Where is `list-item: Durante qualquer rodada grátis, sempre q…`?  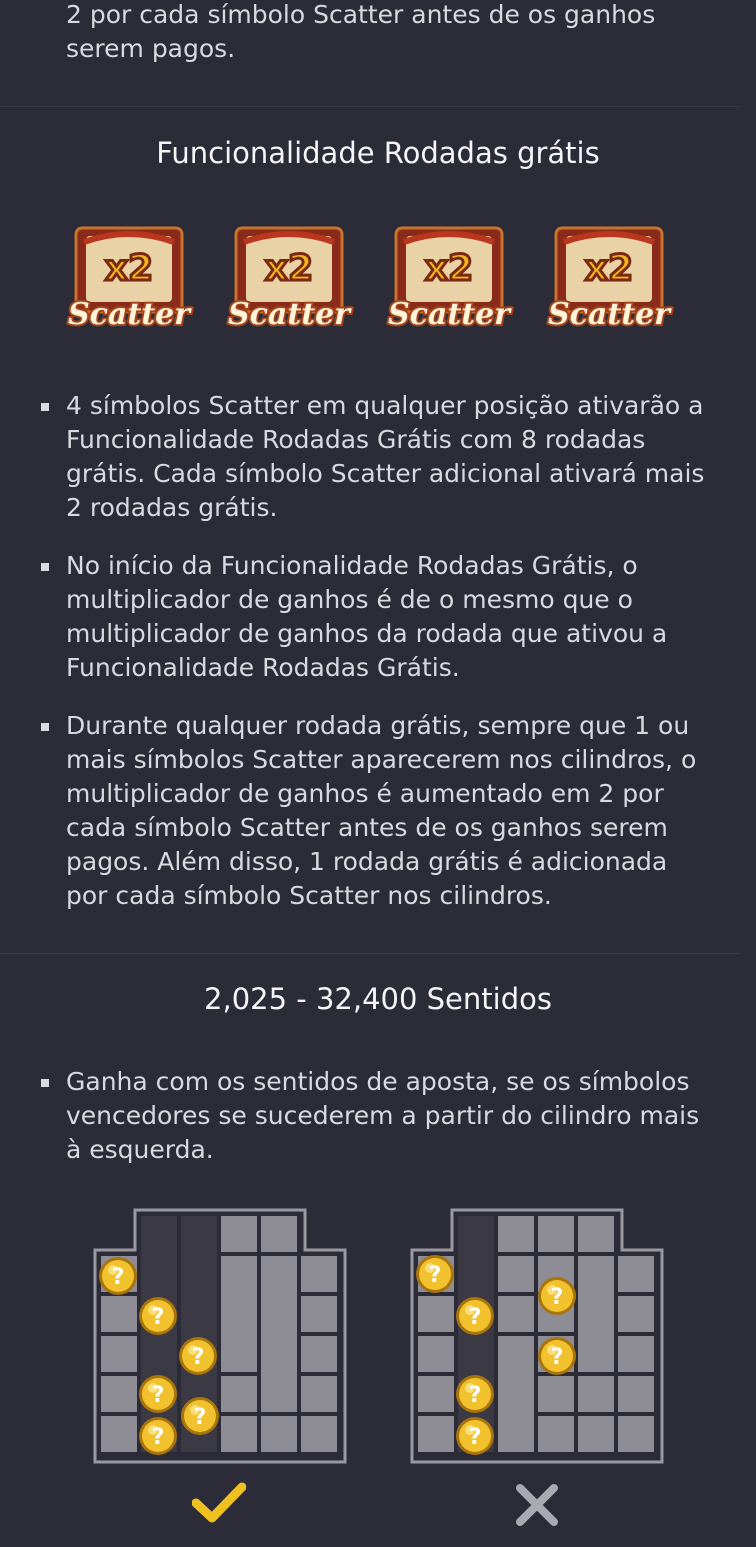
list-item: Durante qualquer rodada grátis, sempre q… is located at coordinates (358, 811).